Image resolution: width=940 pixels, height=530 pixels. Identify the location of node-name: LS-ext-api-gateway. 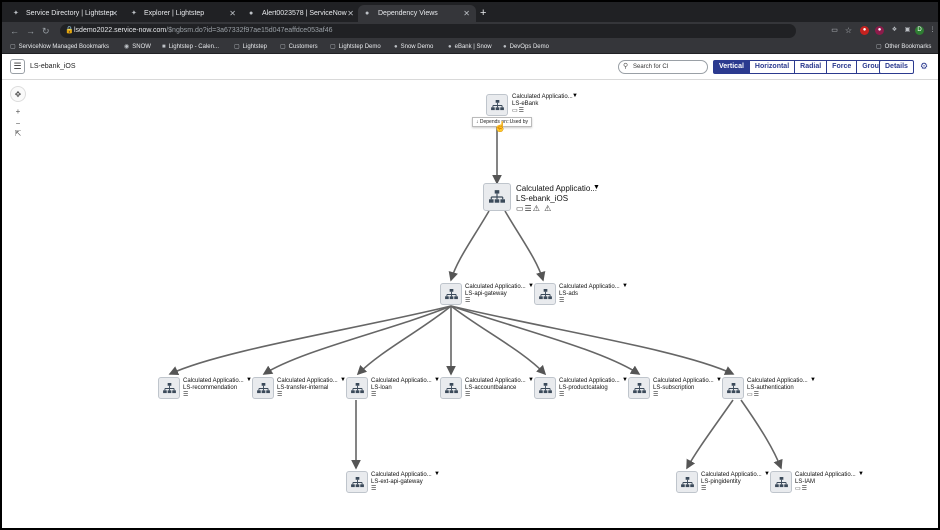
(397, 482).